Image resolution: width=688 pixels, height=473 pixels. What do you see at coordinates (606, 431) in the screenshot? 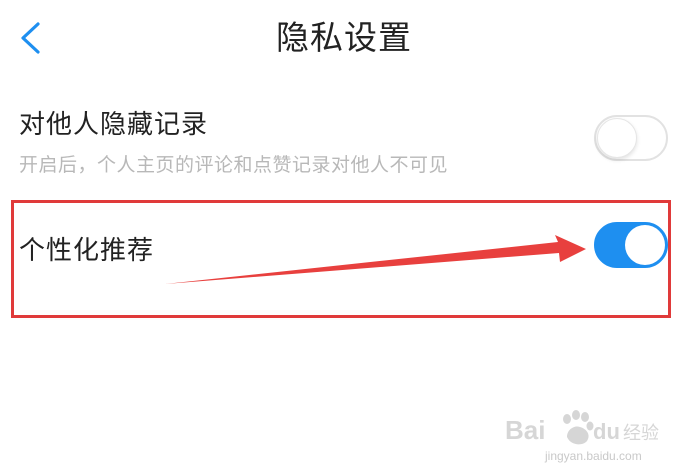
I see `svg-text: du` at bounding box center [606, 431].